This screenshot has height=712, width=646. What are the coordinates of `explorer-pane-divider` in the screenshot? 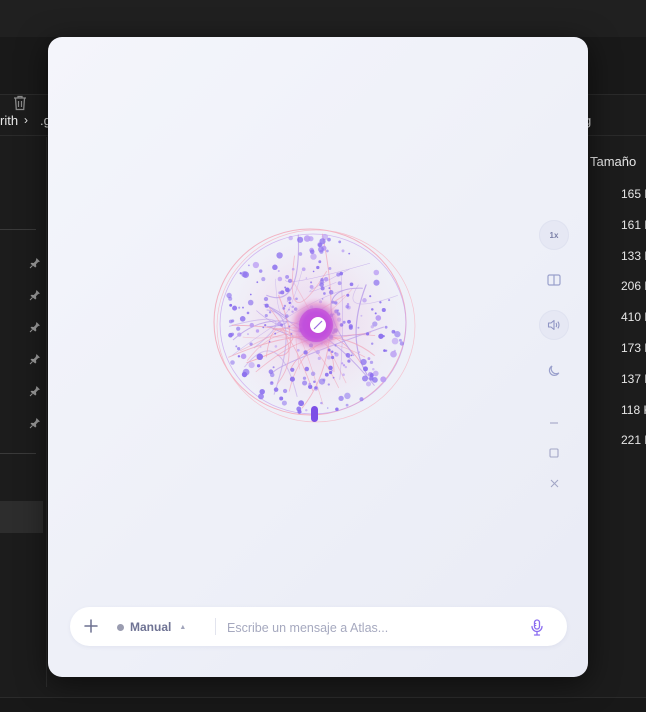 It's located at (46, 412).